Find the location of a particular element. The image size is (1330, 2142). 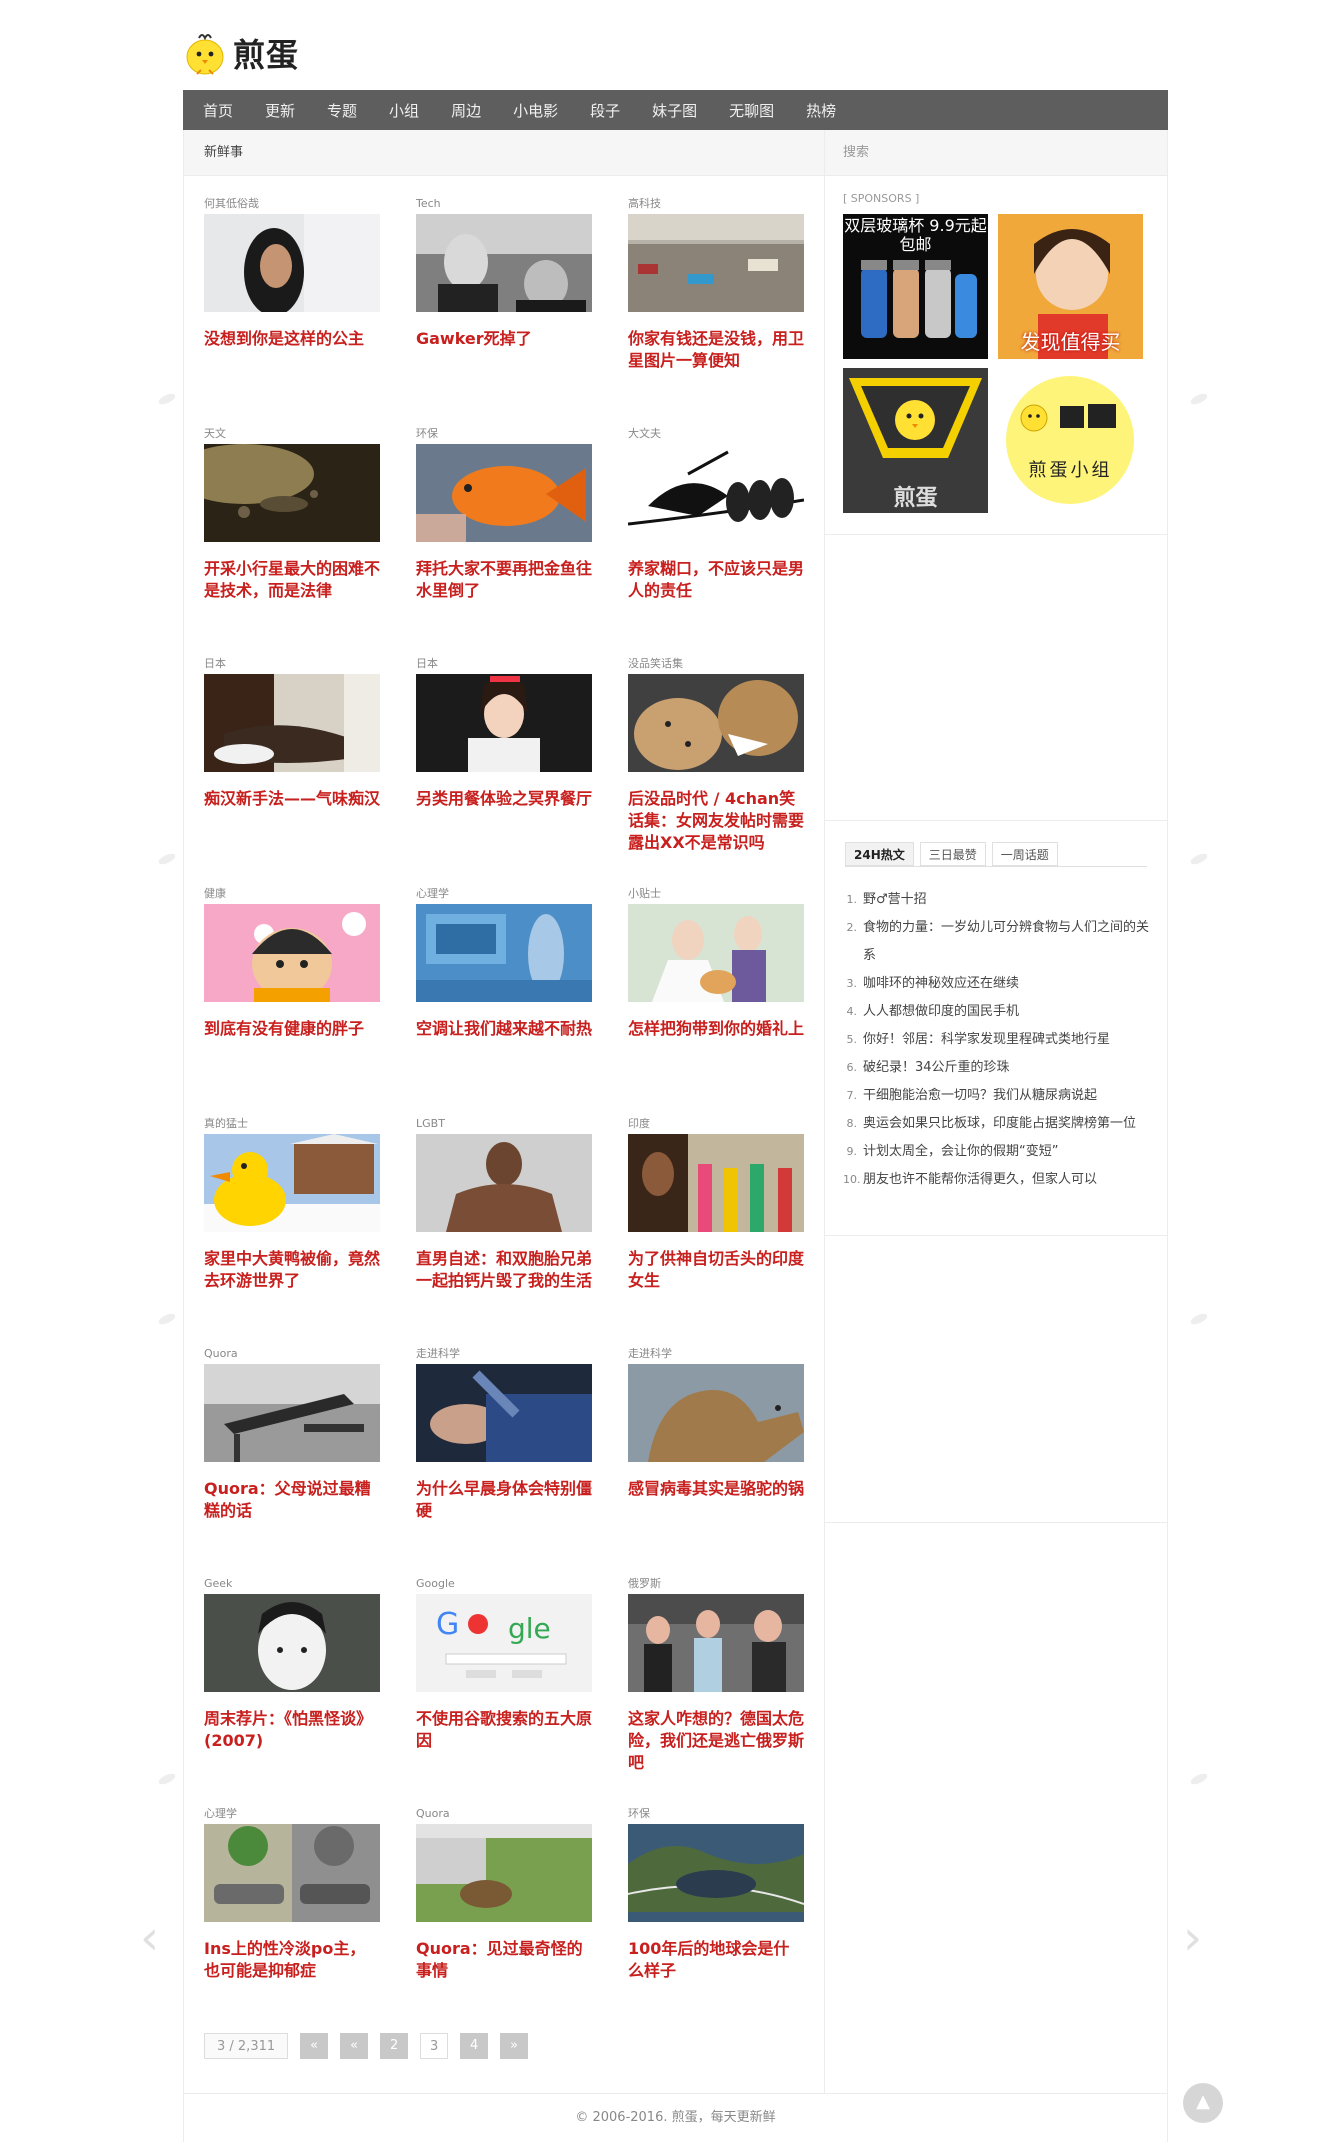

hot-list-item: 3. 咖啡环的神秘效应还在继续 is located at coordinates (998, 984).